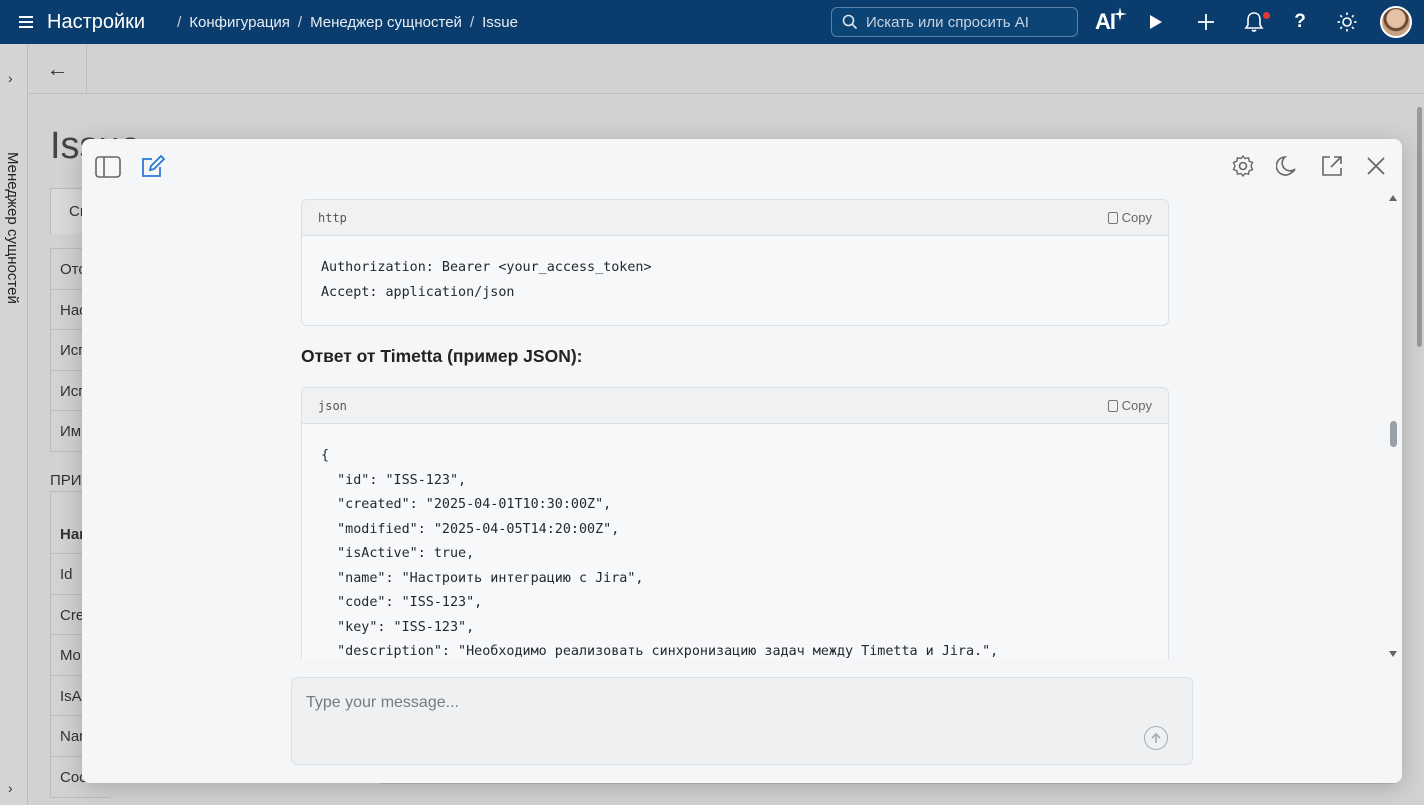 The image size is (1424, 805). Describe the element at coordinates (26, 22) in the screenshot. I see `menu-icon` at that location.